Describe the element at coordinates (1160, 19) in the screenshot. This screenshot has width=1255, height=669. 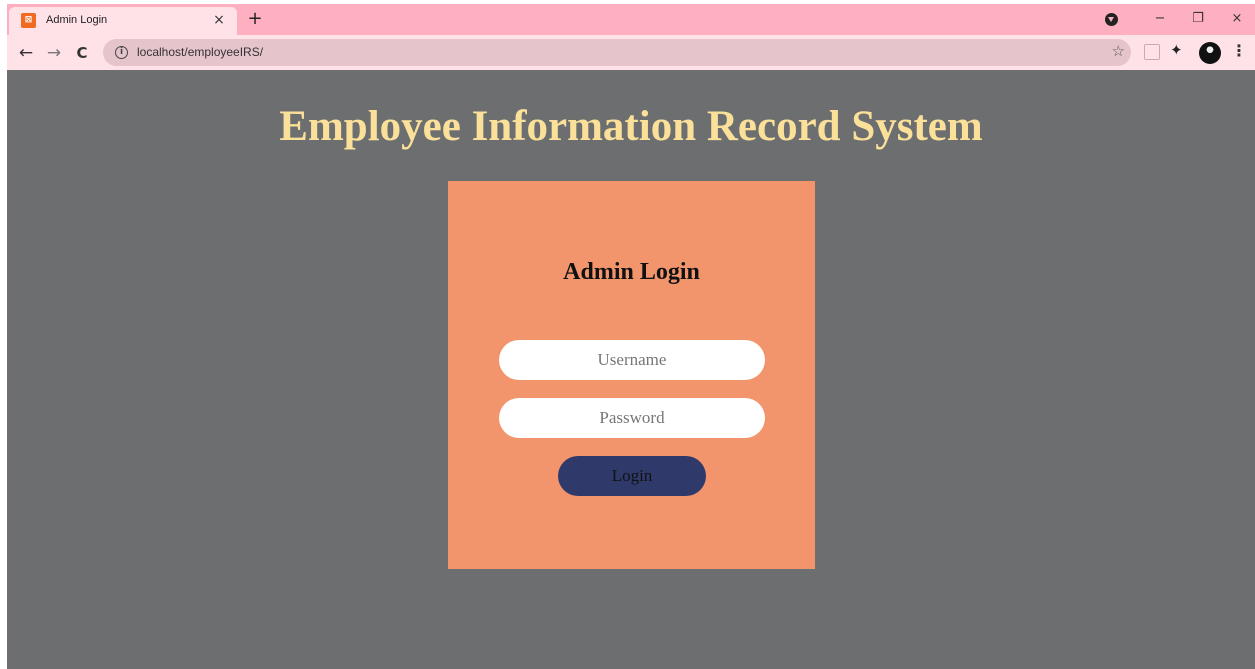
I see `minimize-button: −` at that location.